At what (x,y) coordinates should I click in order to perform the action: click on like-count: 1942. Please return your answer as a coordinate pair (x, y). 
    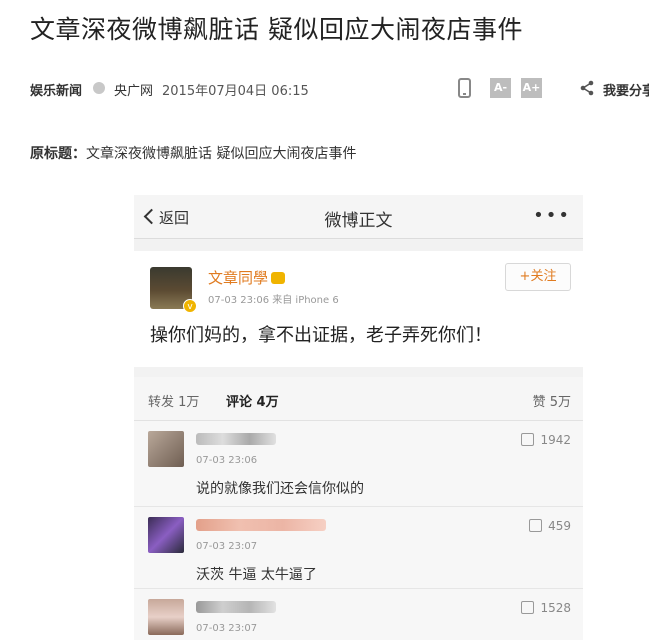
    Looking at the image, I should click on (555, 440).